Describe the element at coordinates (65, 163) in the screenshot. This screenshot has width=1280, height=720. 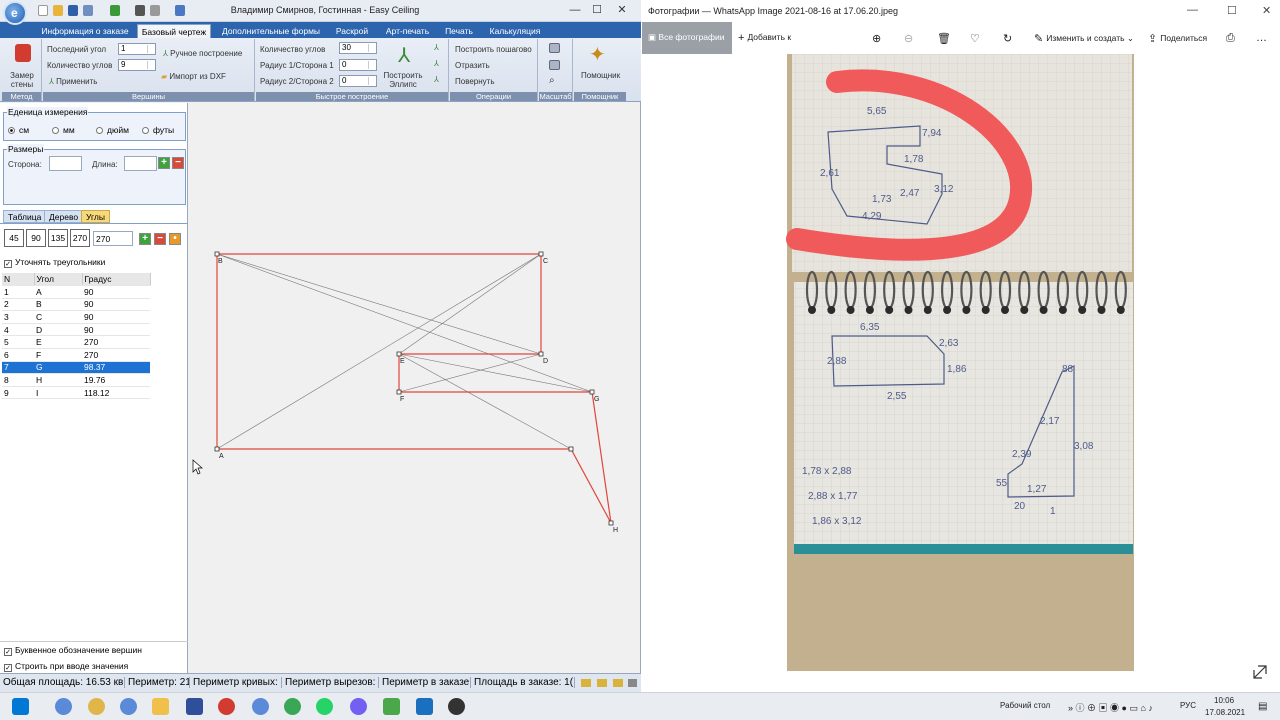
I see `side-input` at that location.